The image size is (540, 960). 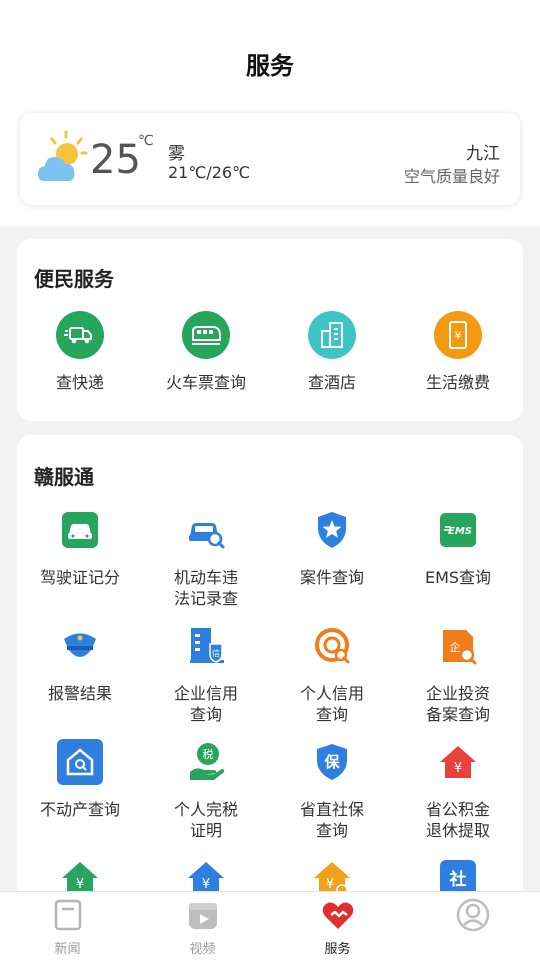 What do you see at coordinates (146, 141) in the screenshot?
I see `temperature-unit: ℃` at bounding box center [146, 141].